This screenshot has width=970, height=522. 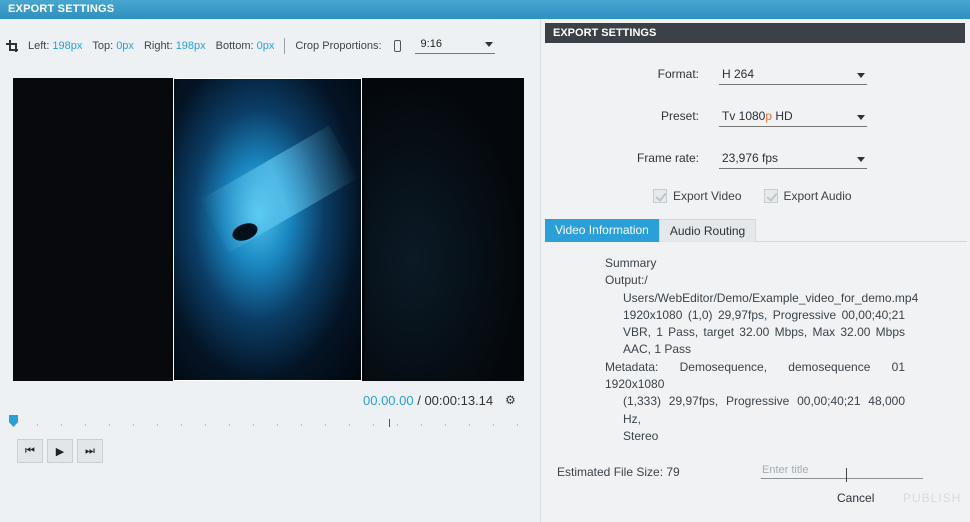 I want to click on skip-back-icon: ⏮, so click(x=30, y=450).